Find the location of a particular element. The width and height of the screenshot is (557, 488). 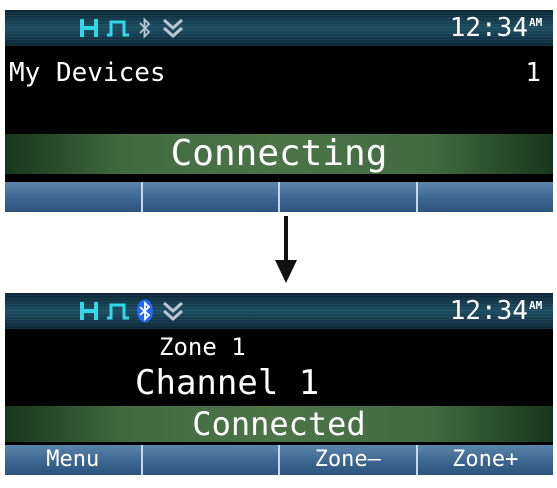

softkey-zone-down: Zone– is located at coordinates (349, 460).